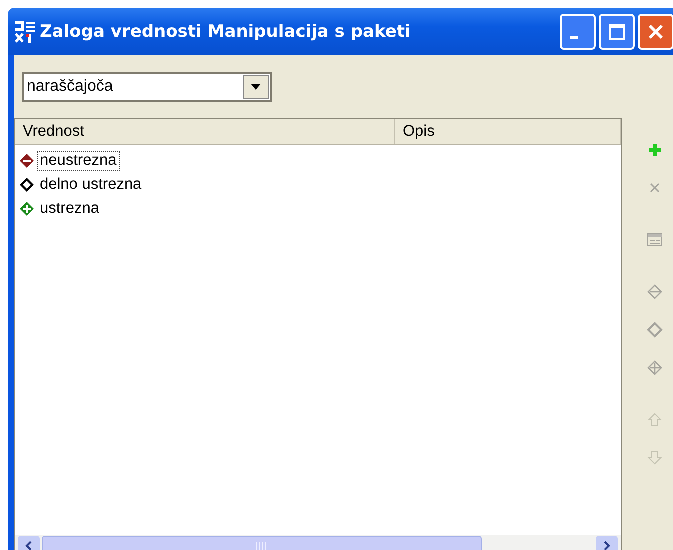 The width and height of the screenshot is (673, 550). Describe the element at coordinates (147, 87) in the screenshot. I see `sort-dropdown: naraščajoča` at that location.